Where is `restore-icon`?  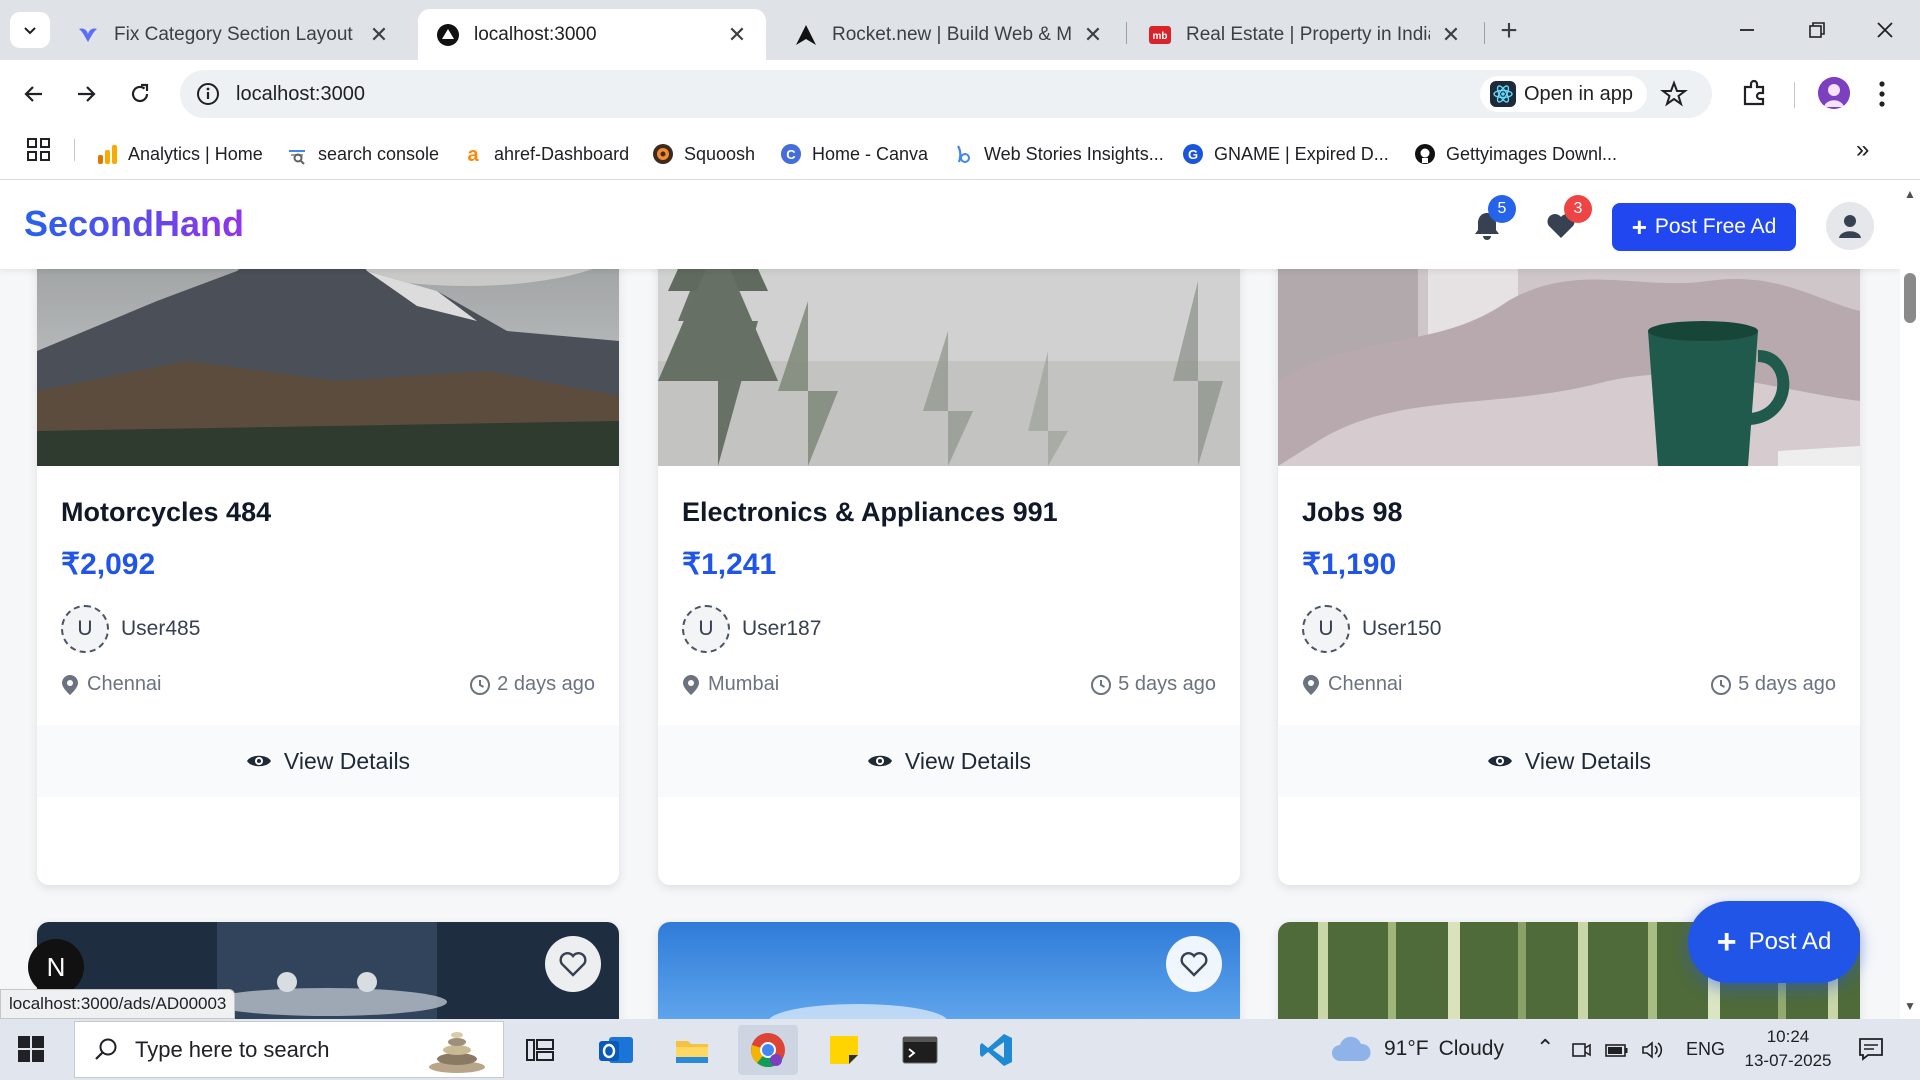
restore-icon is located at coordinates (1817, 30).